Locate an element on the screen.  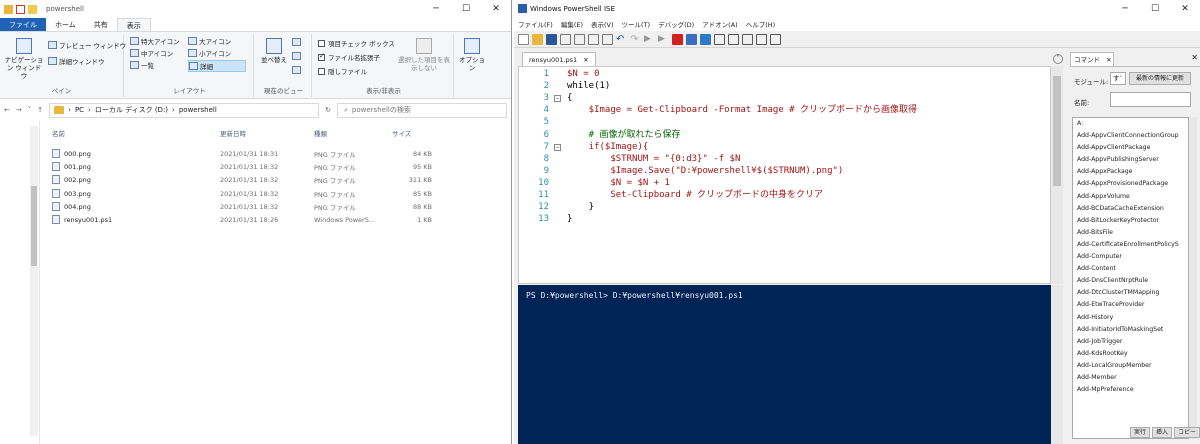
navigation-pane-button: ナビゲーション ウィンドウ is located at coordinates (24, 59).